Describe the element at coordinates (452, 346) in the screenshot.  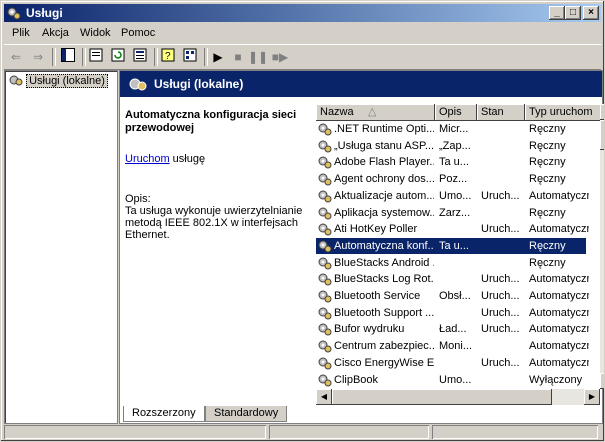
I see `table-row: Centrum zabezpiec... Moni... Automatyczny` at that location.